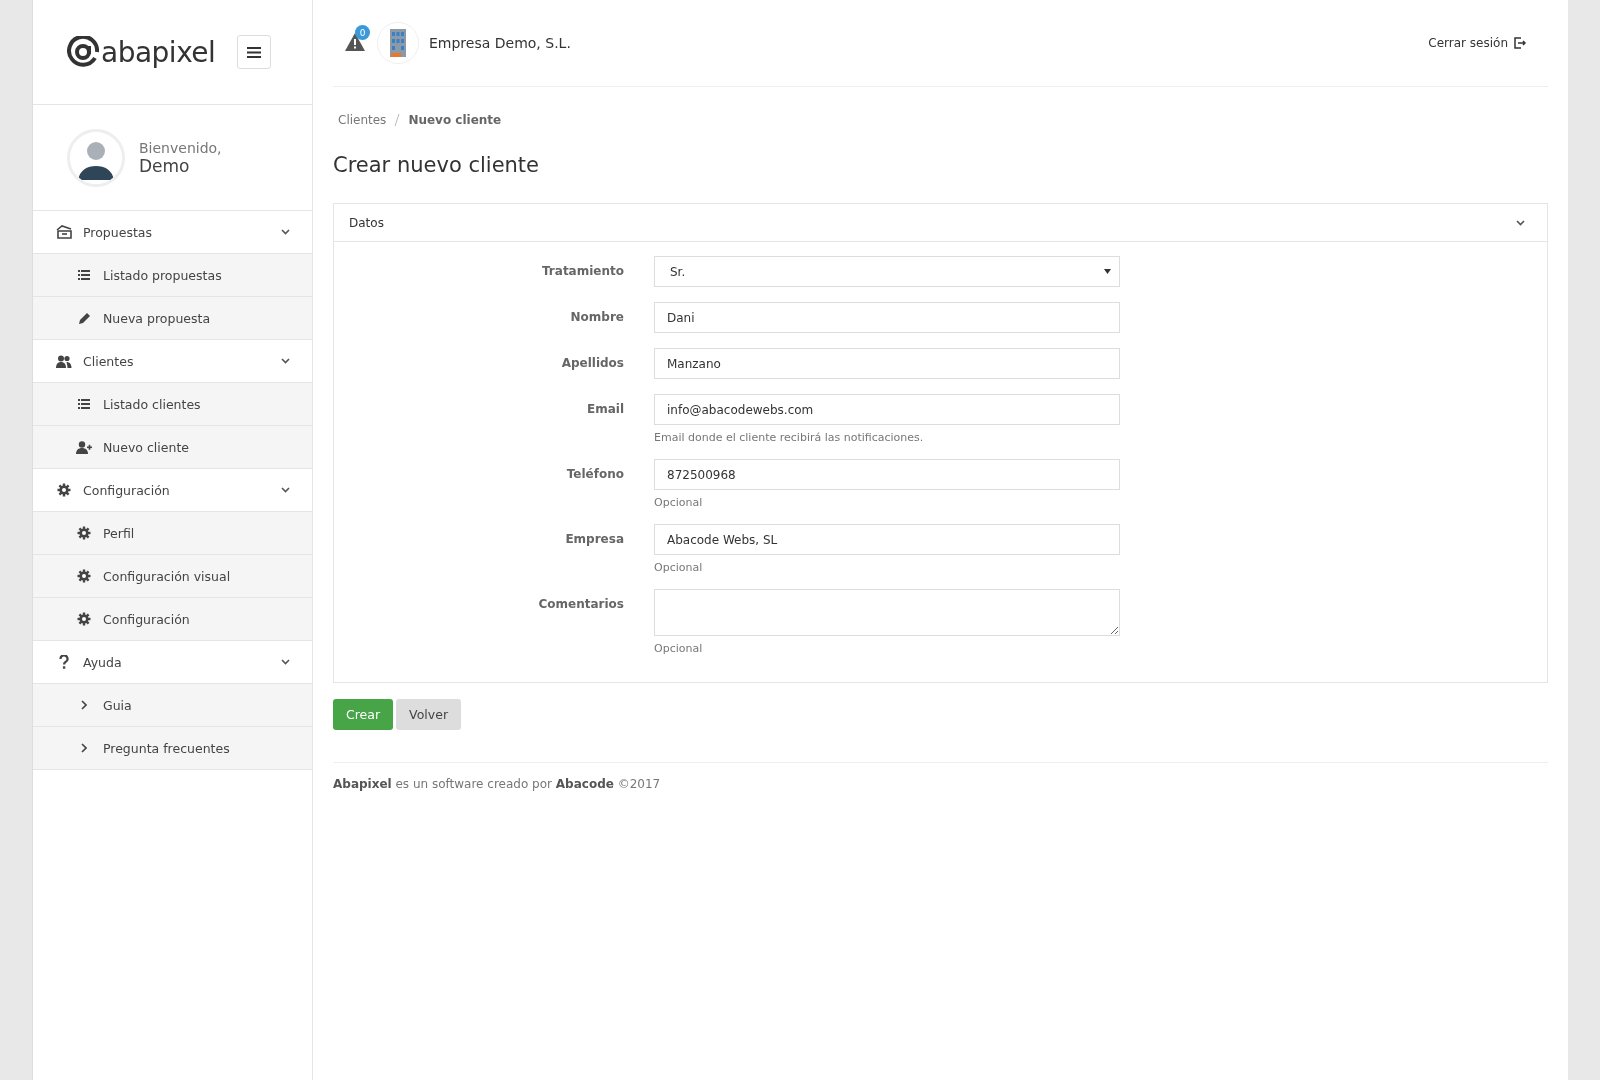  What do you see at coordinates (429, 714) in the screenshot?
I see `back-button: Volver` at bounding box center [429, 714].